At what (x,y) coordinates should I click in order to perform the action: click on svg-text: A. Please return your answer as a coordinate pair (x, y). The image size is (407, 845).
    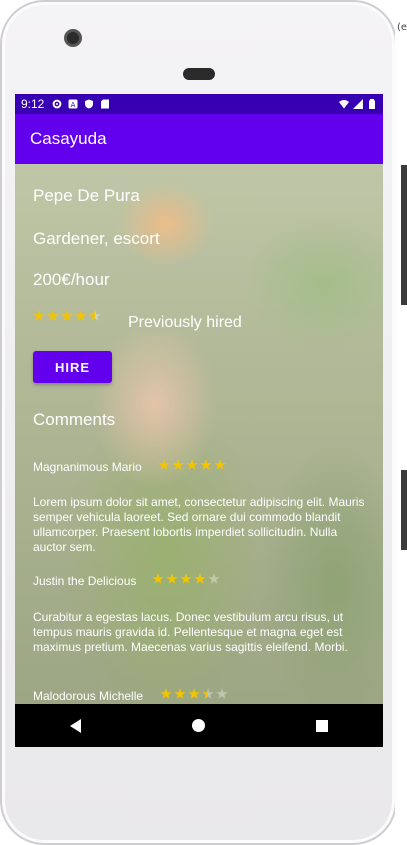
    Looking at the image, I should click on (73, 105).